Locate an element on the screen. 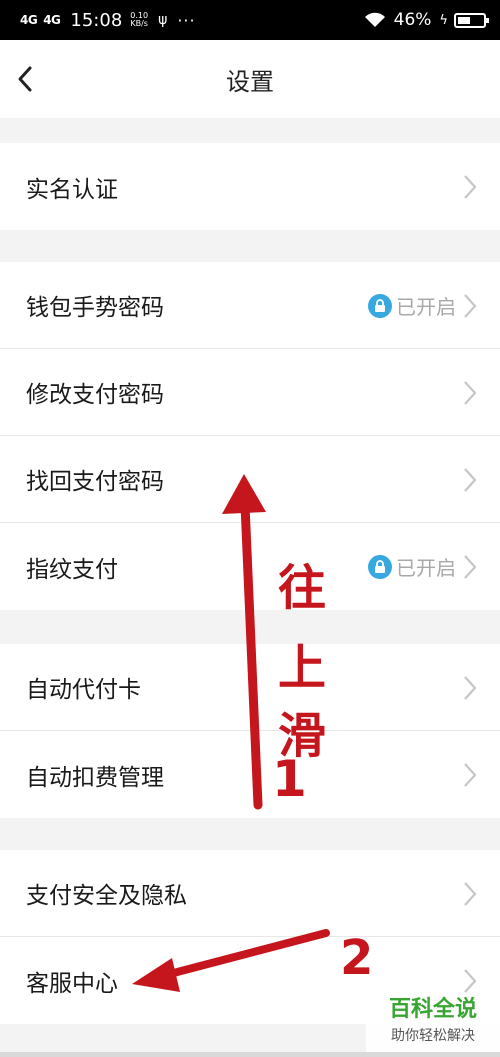 The image size is (500, 1057). watermark-title: 百科全说 is located at coordinates (432, 1009).